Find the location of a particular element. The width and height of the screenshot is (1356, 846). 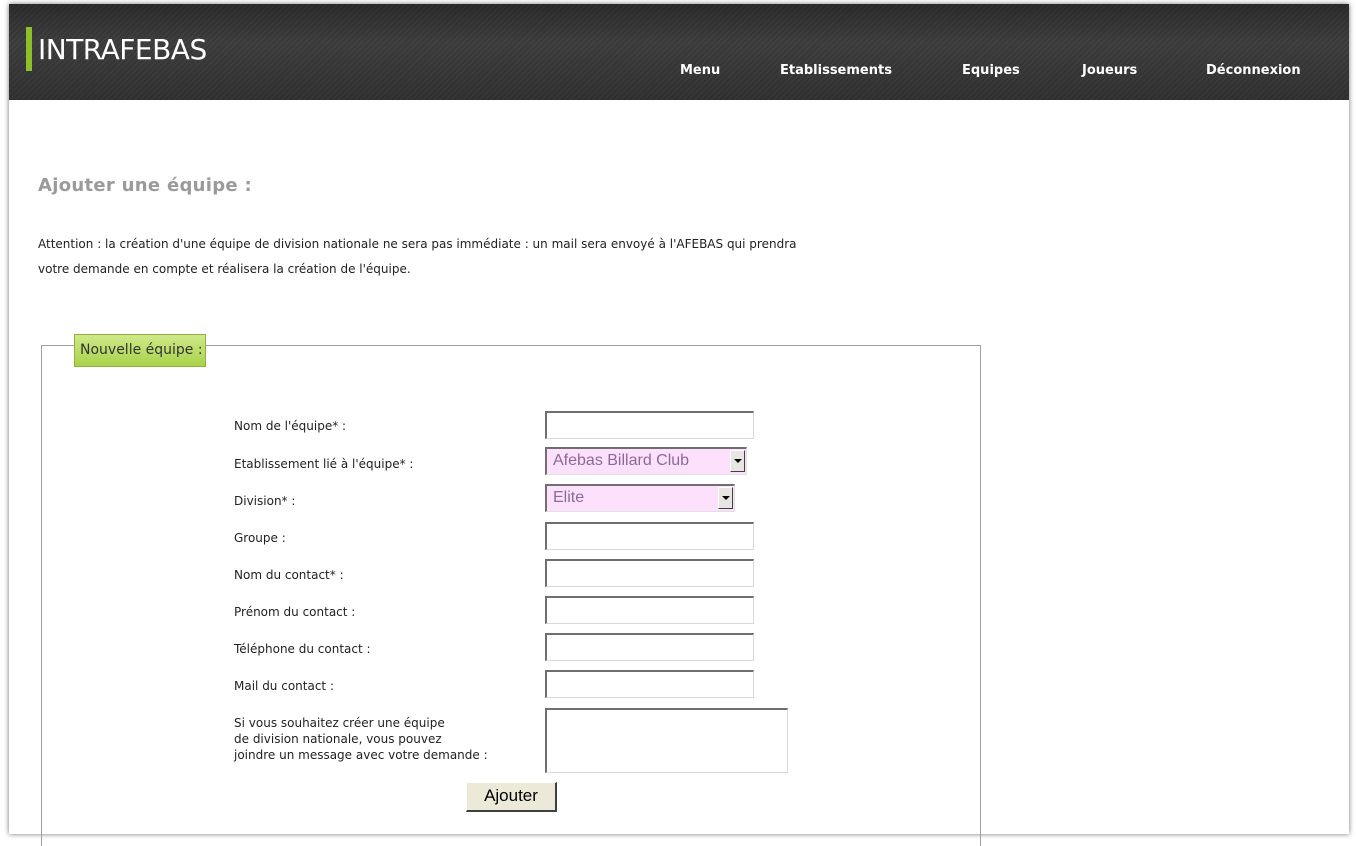

nav-item-etablissements: Etablissements is located at coordinates (836, 70).